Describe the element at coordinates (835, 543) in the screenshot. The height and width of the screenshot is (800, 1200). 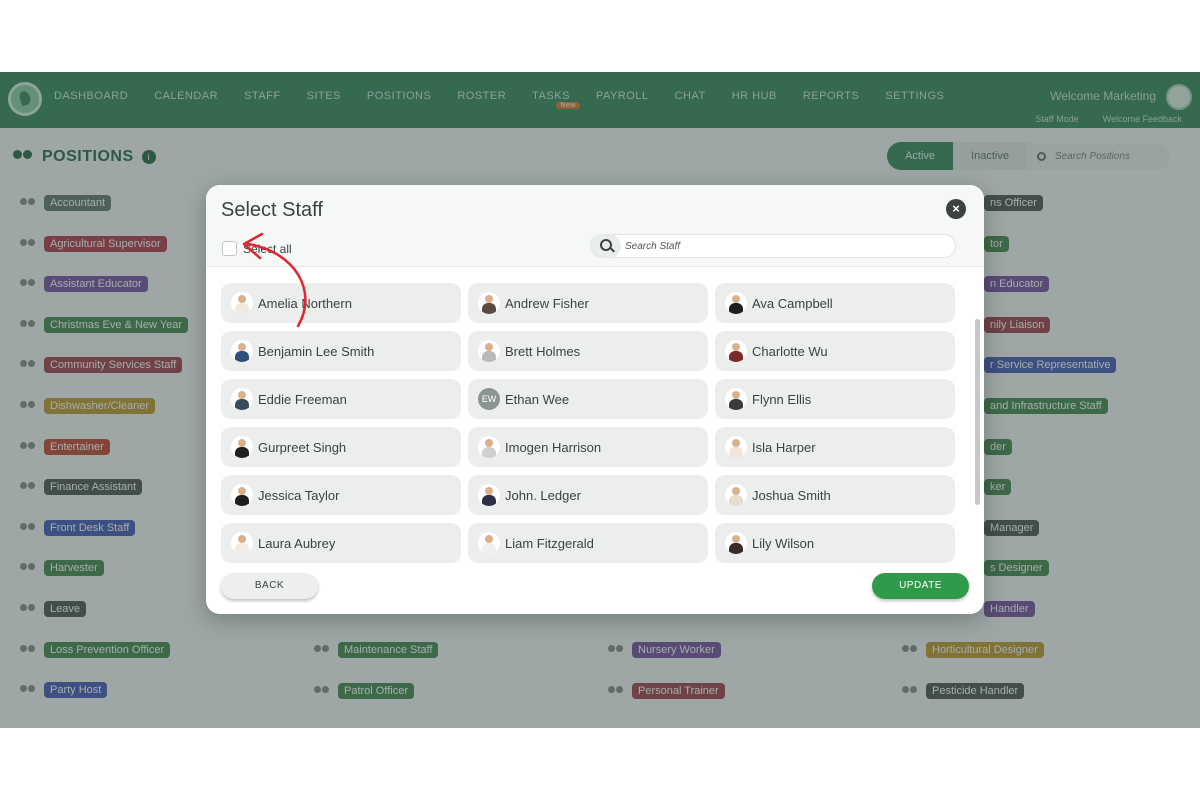
I see `staff-card: Lily Wilson` at that location.